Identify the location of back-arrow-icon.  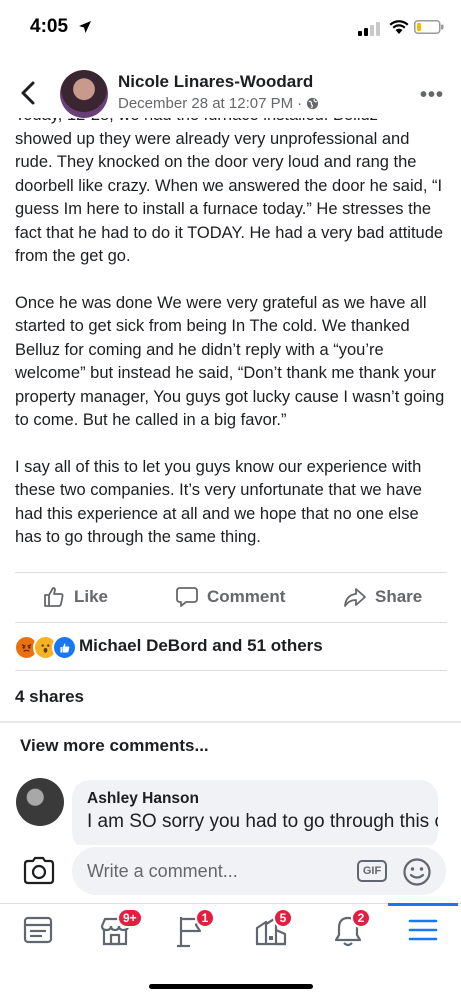
(29, 93).